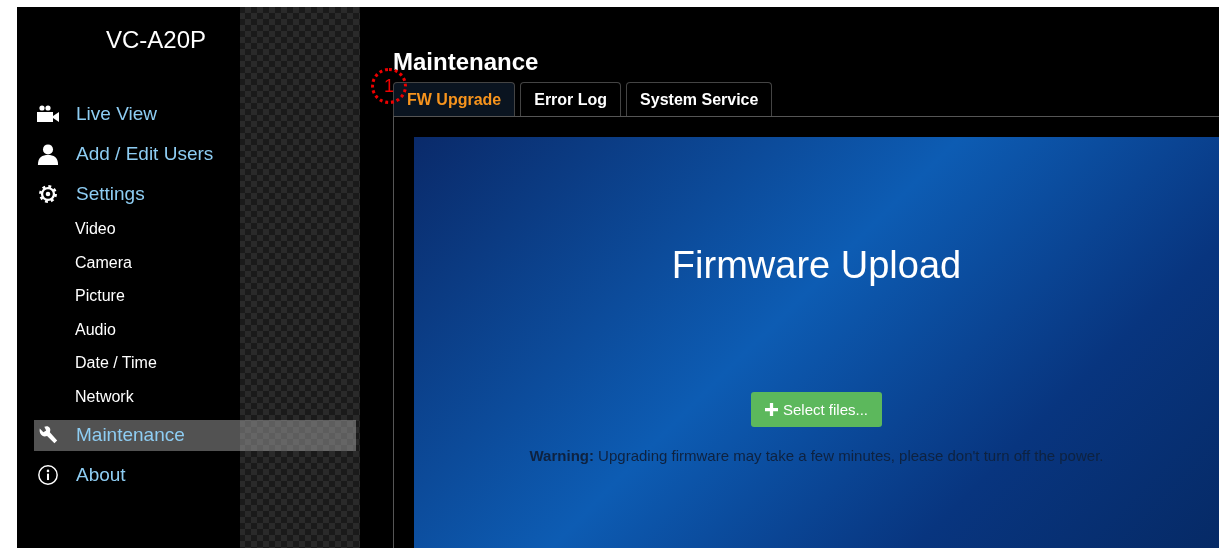 This screenshot has width=1219, height=548. What do you see at coordinates (217, 363) in the screenshot?
I see `nav-subitem: Date / Time` at bounding box center [217, 363].